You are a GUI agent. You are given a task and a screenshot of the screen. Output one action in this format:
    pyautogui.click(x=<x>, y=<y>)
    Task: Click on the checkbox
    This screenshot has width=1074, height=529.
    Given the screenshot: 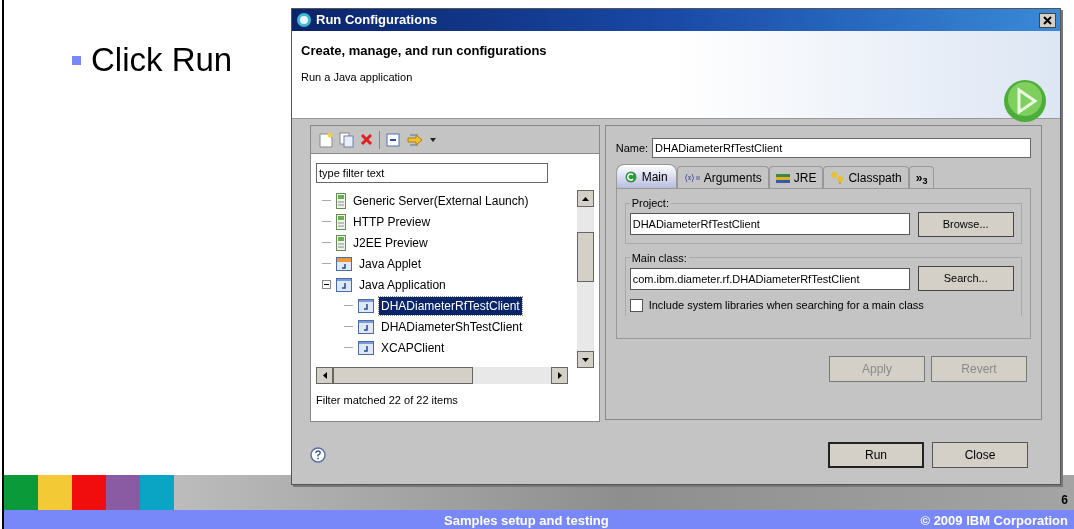 What is the action you would take?
    pyautogui.click(x=636, y=305)
    